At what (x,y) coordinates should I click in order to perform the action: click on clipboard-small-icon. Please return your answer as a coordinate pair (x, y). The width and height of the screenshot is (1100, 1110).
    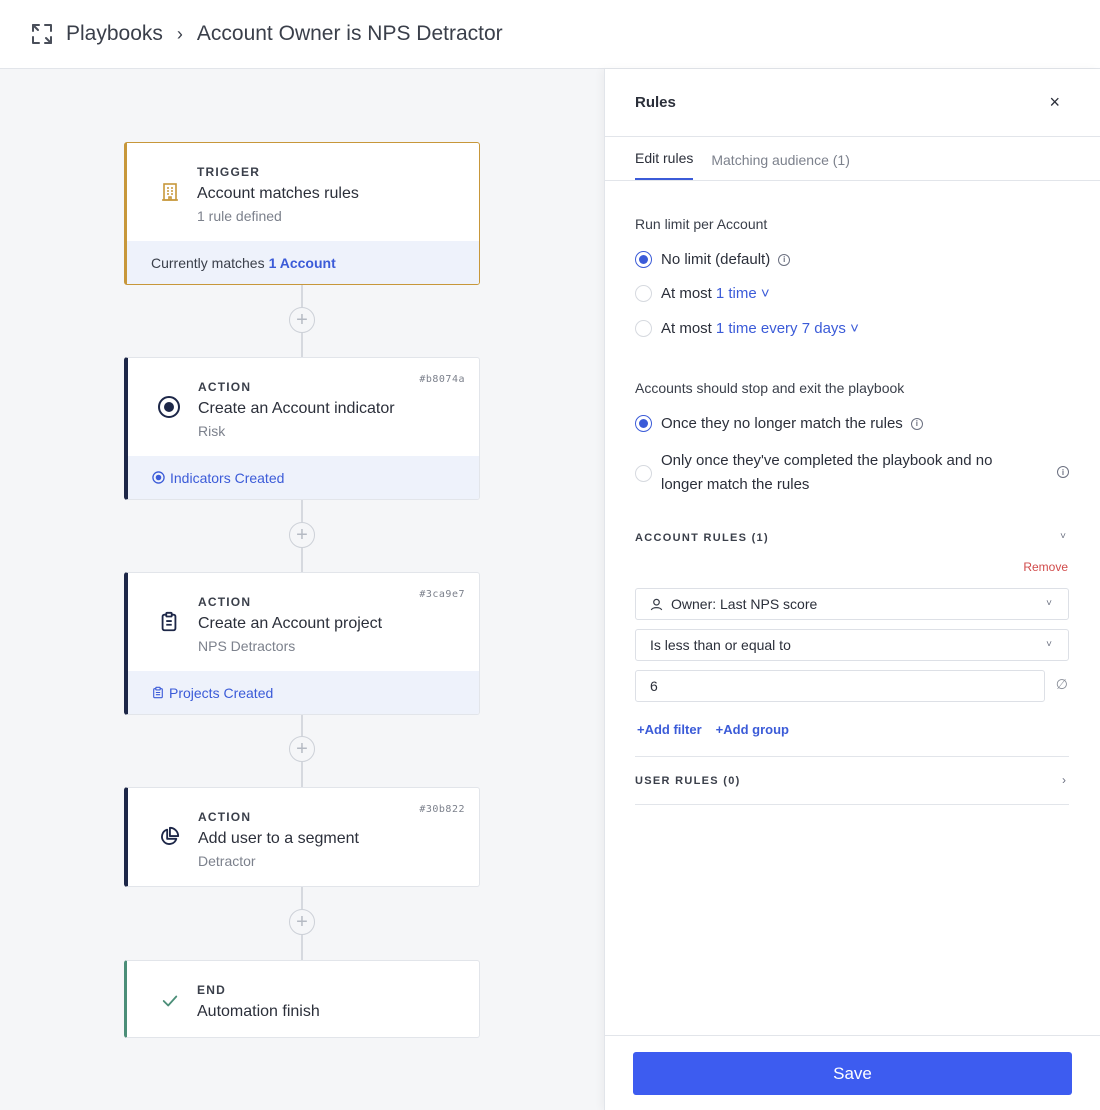
    Looking at the image, I should click on (158, 692).